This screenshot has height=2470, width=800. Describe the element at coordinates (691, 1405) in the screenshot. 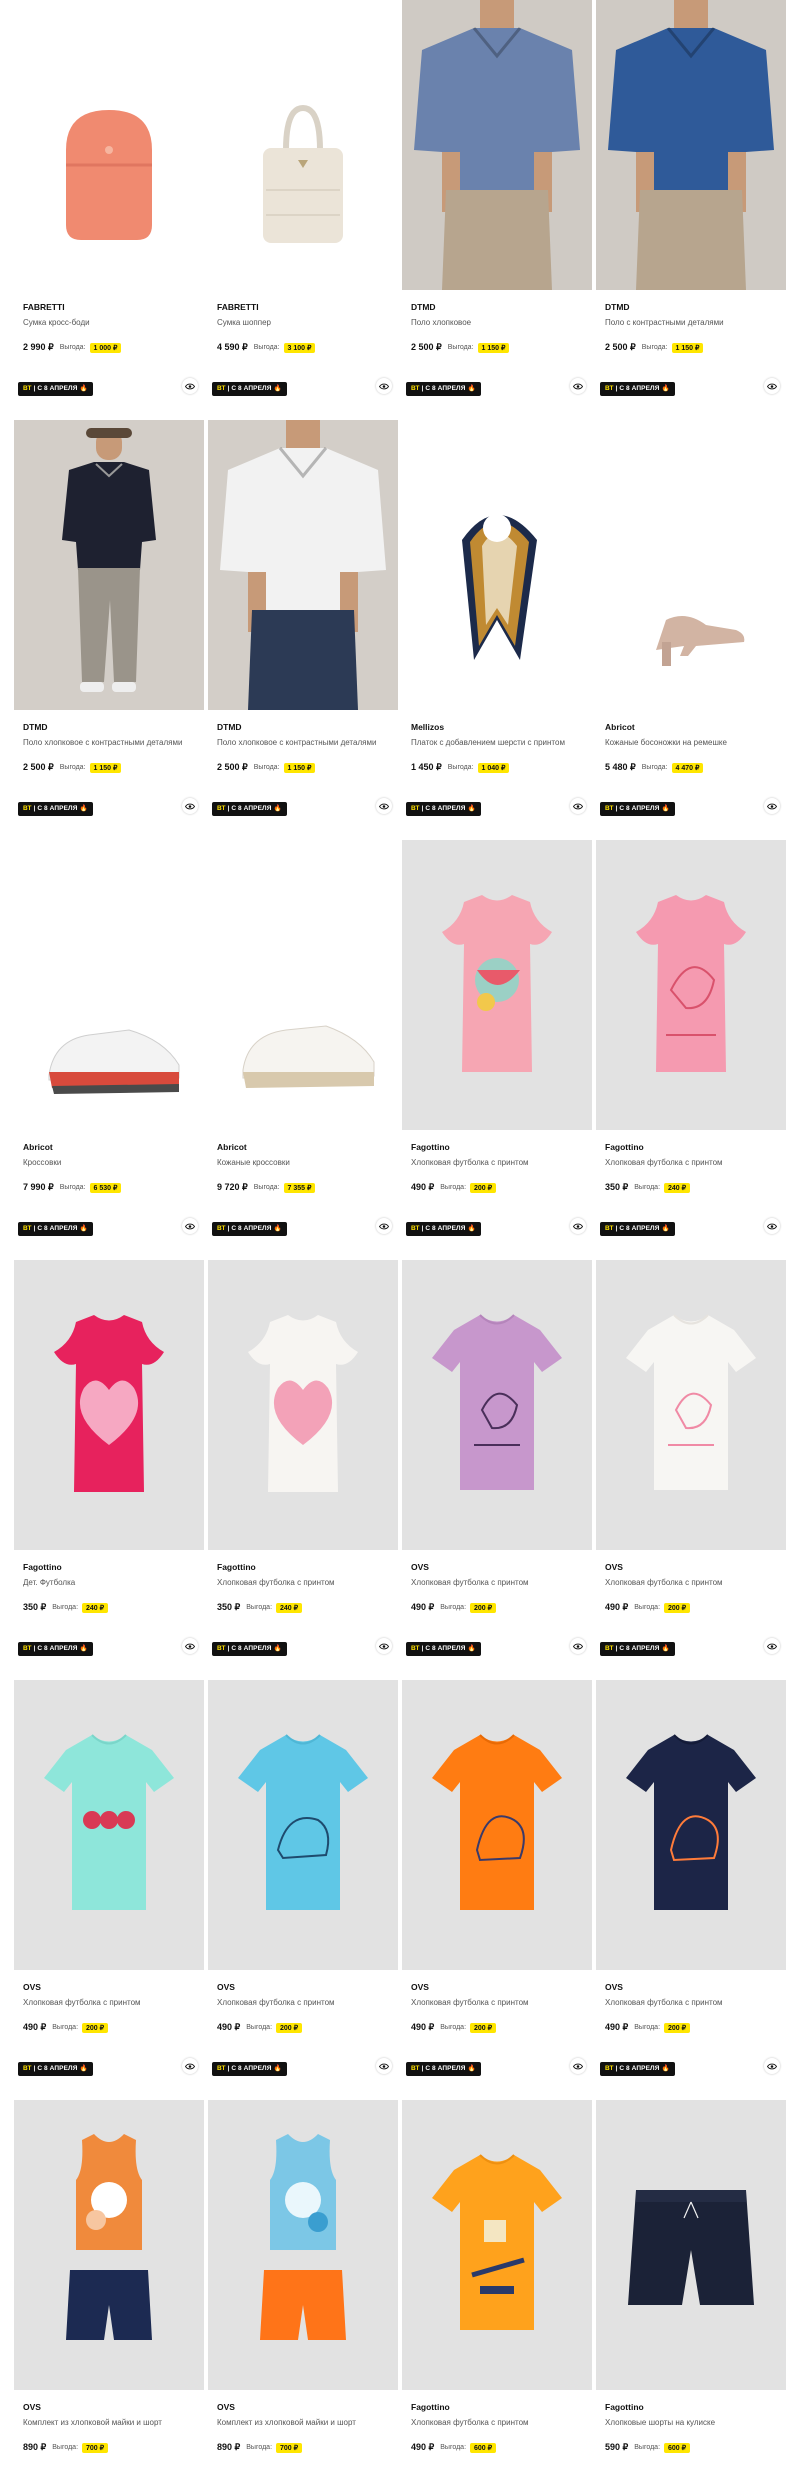

I see `product-image-tshirt-white-unicorn` at that location.